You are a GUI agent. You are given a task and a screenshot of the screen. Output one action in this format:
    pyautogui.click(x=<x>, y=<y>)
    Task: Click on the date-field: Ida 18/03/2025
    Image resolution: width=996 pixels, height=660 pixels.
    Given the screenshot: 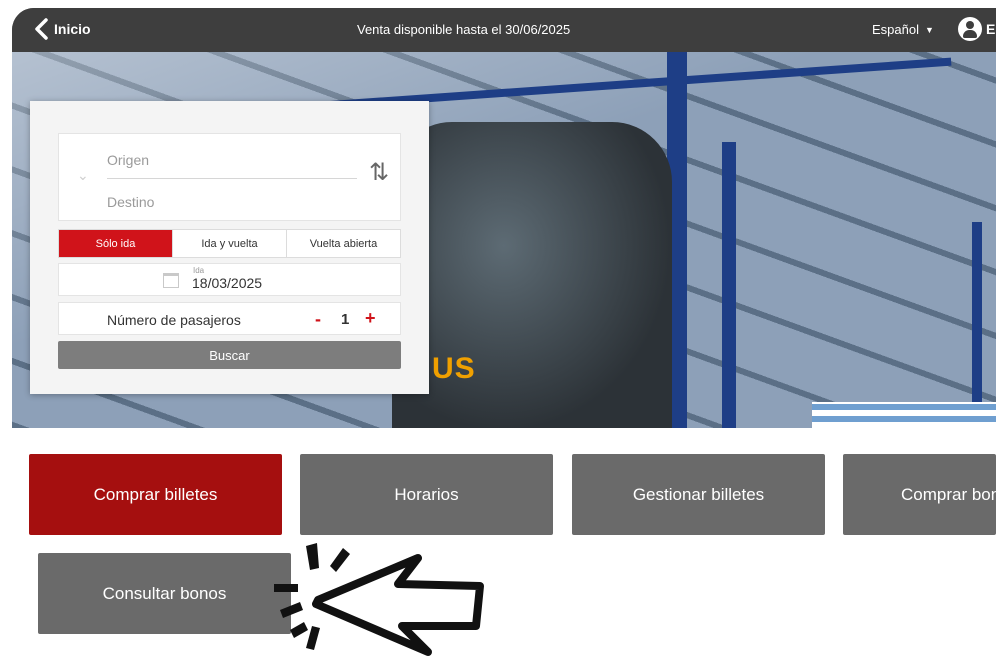 What is the action you would take?
    pyautogui.click(x=229, y=279)
    